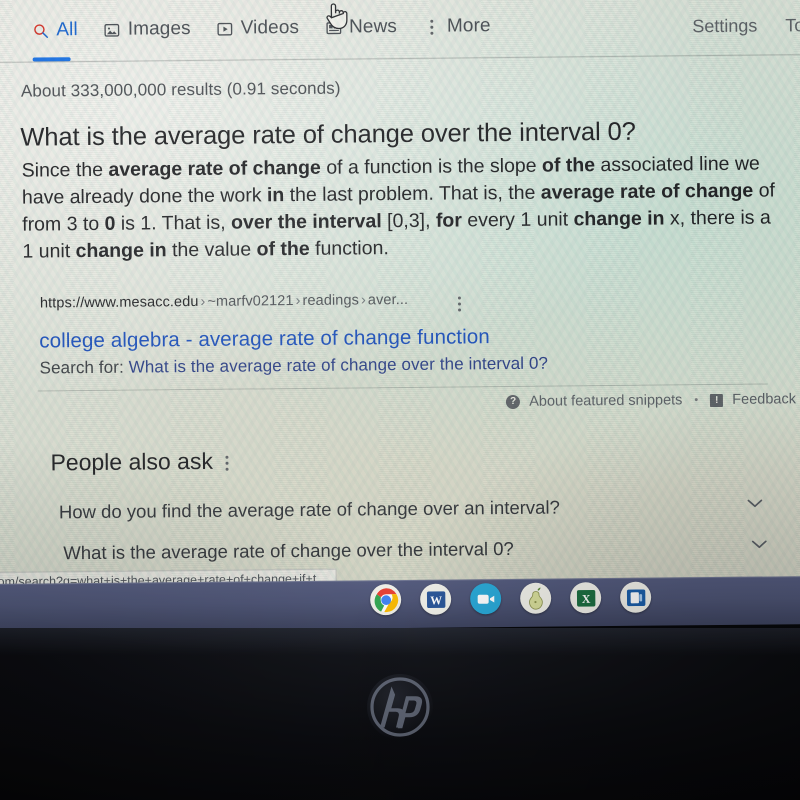 The image size is (800, 800). I want to click on taskbar-icon-row: W X, so click(511, 598).